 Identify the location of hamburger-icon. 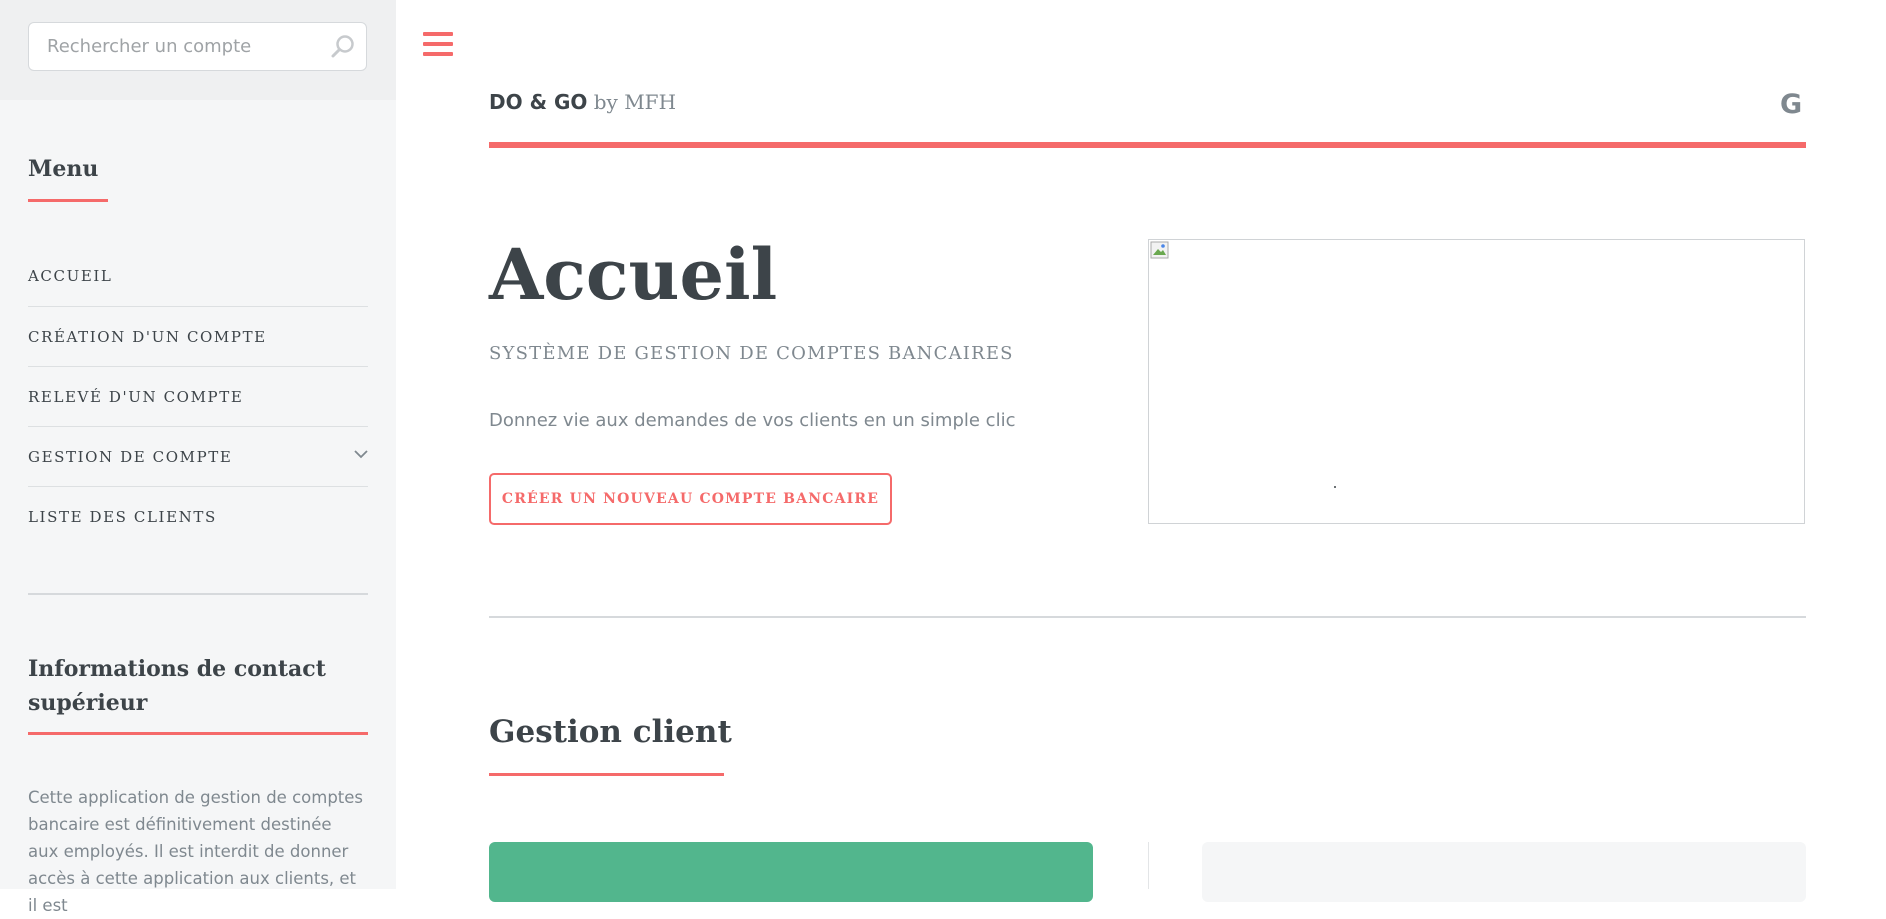
(438, 45).